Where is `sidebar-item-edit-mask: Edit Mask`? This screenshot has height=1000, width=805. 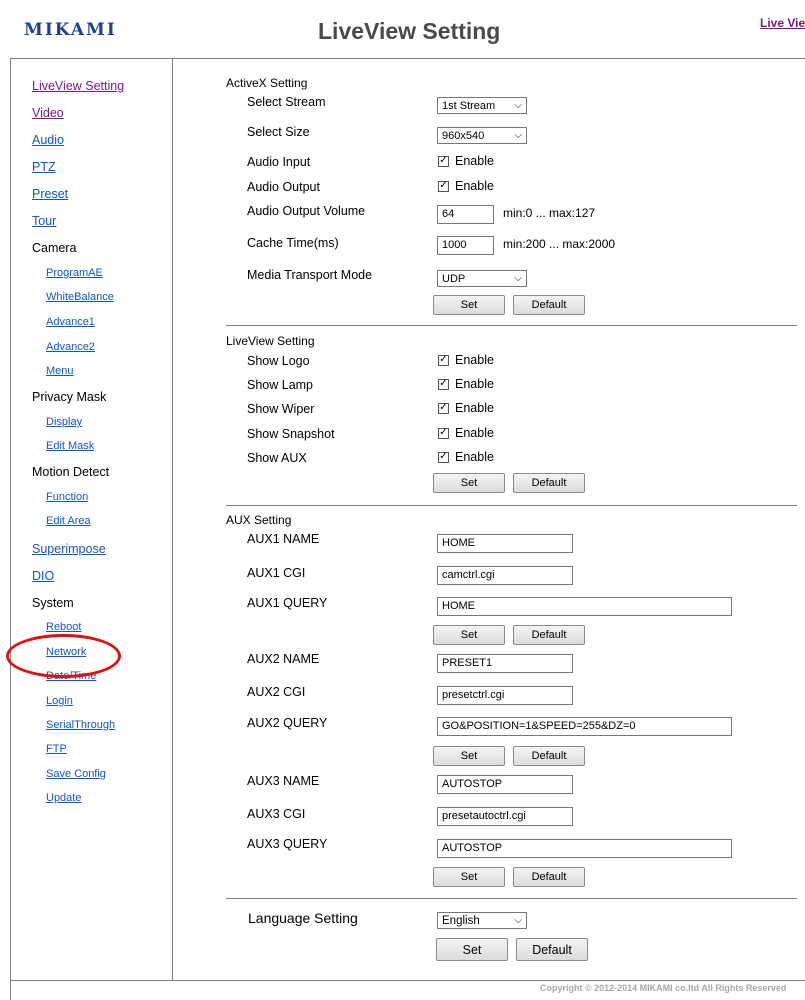
sidebar-item-edit-mask: Edit Mask is located at coordinates (70, 446).